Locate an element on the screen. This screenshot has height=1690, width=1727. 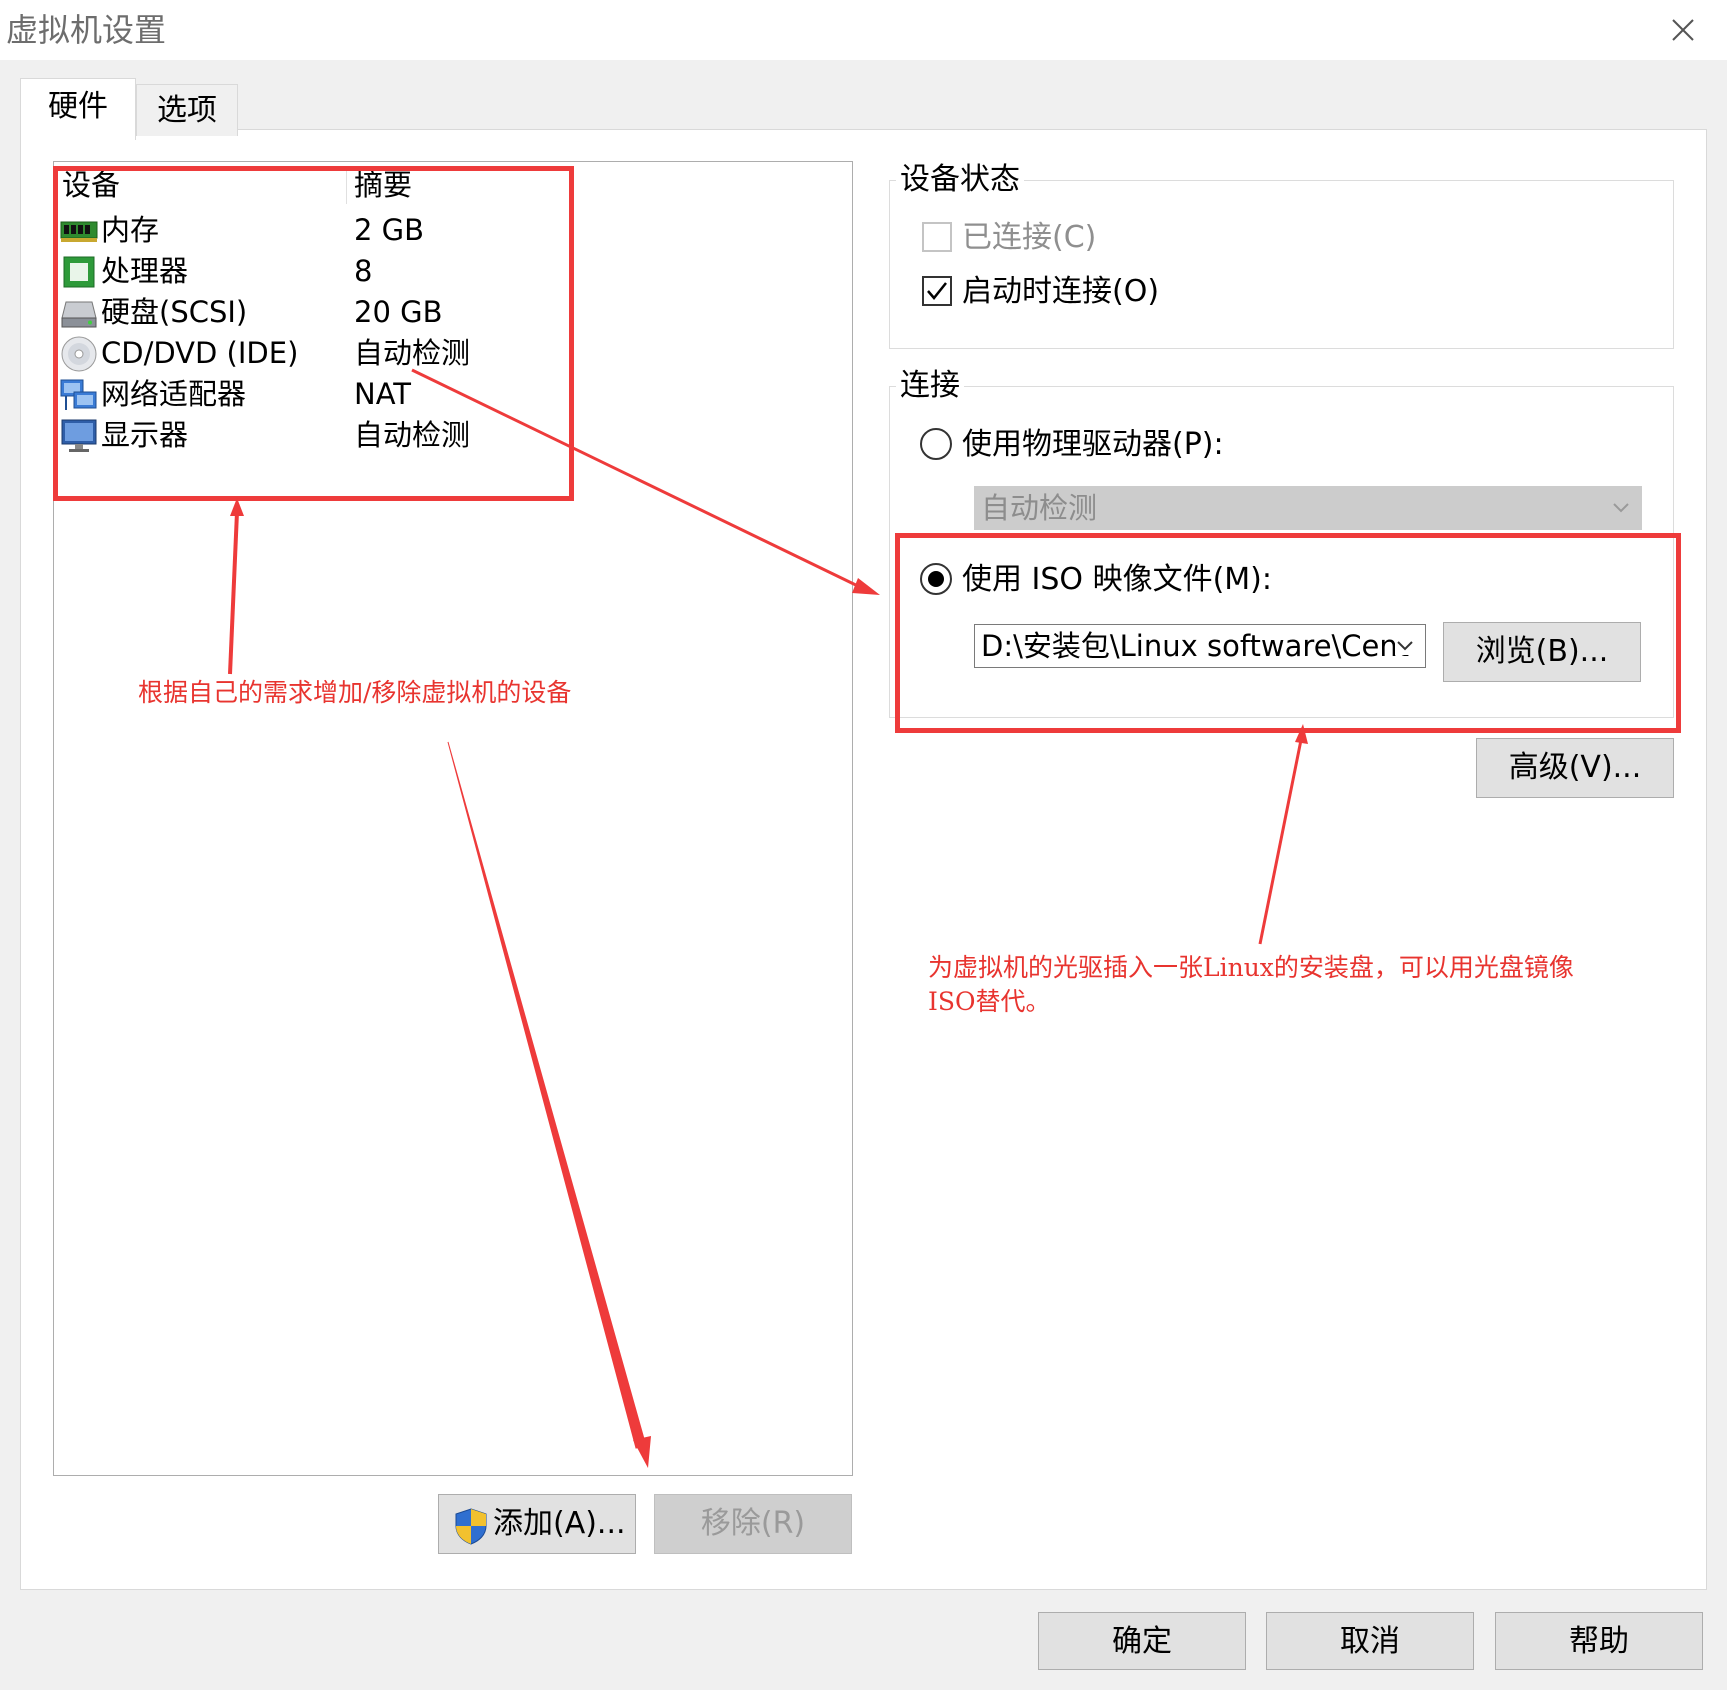
device-status-group is located at coordinates (1281, 264).